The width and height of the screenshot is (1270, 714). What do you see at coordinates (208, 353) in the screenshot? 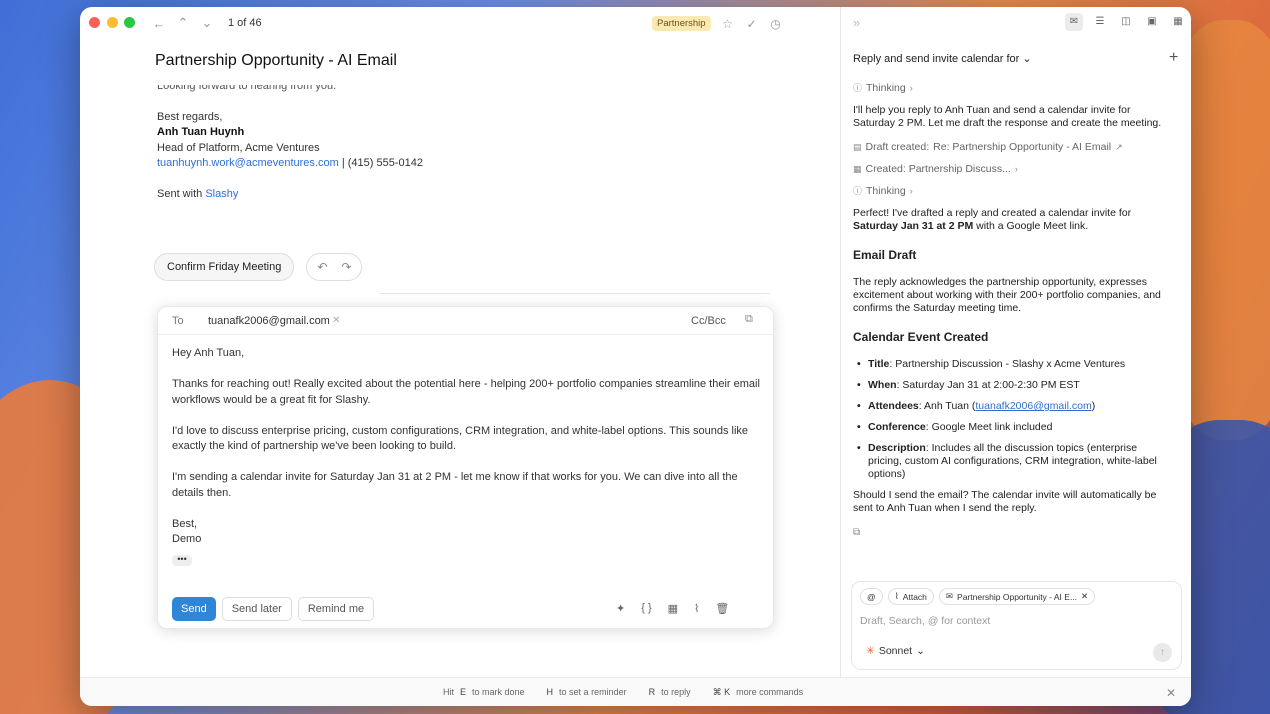
I see `compose-greeting: Hey Anh Tuan,` at bounding box center [208, 353].